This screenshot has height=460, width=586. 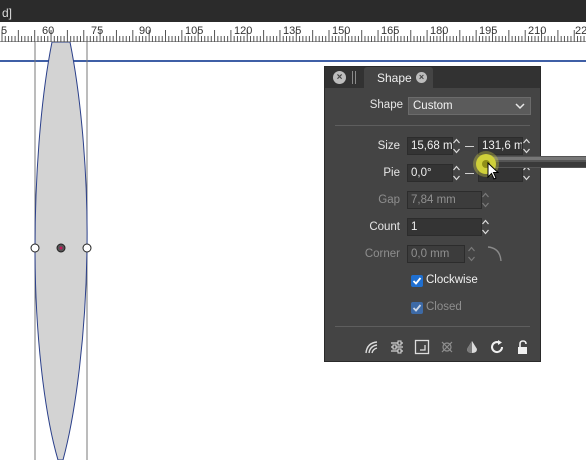 I want to click on corner-type-icon, so click(x=495, y=256).